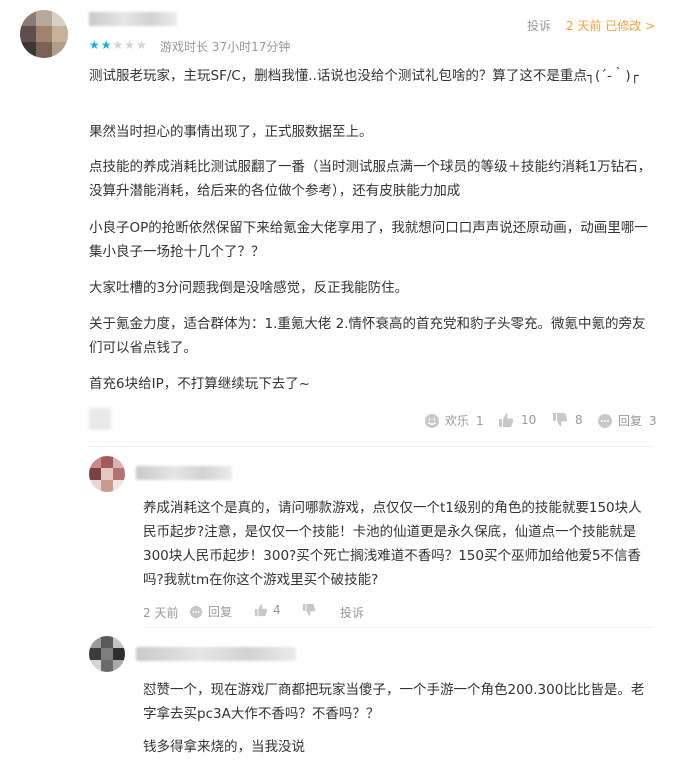 The width and height of the screenshot is (673, 761). Describe the element at coordinates (432, 420) in the screenshot. I see `smile-icon` at that location.